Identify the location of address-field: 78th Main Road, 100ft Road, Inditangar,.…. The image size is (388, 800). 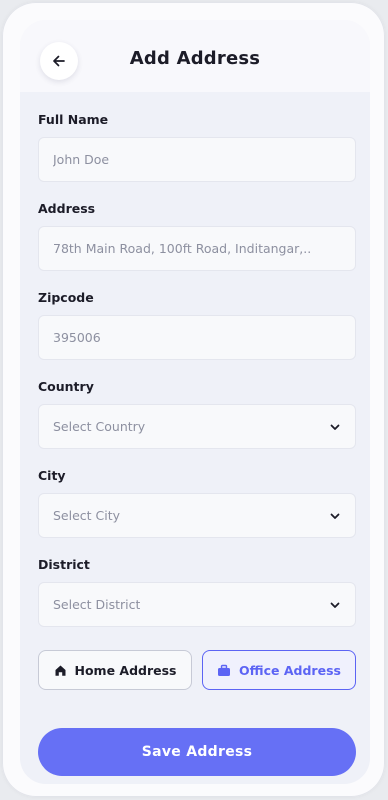
(197, 248).